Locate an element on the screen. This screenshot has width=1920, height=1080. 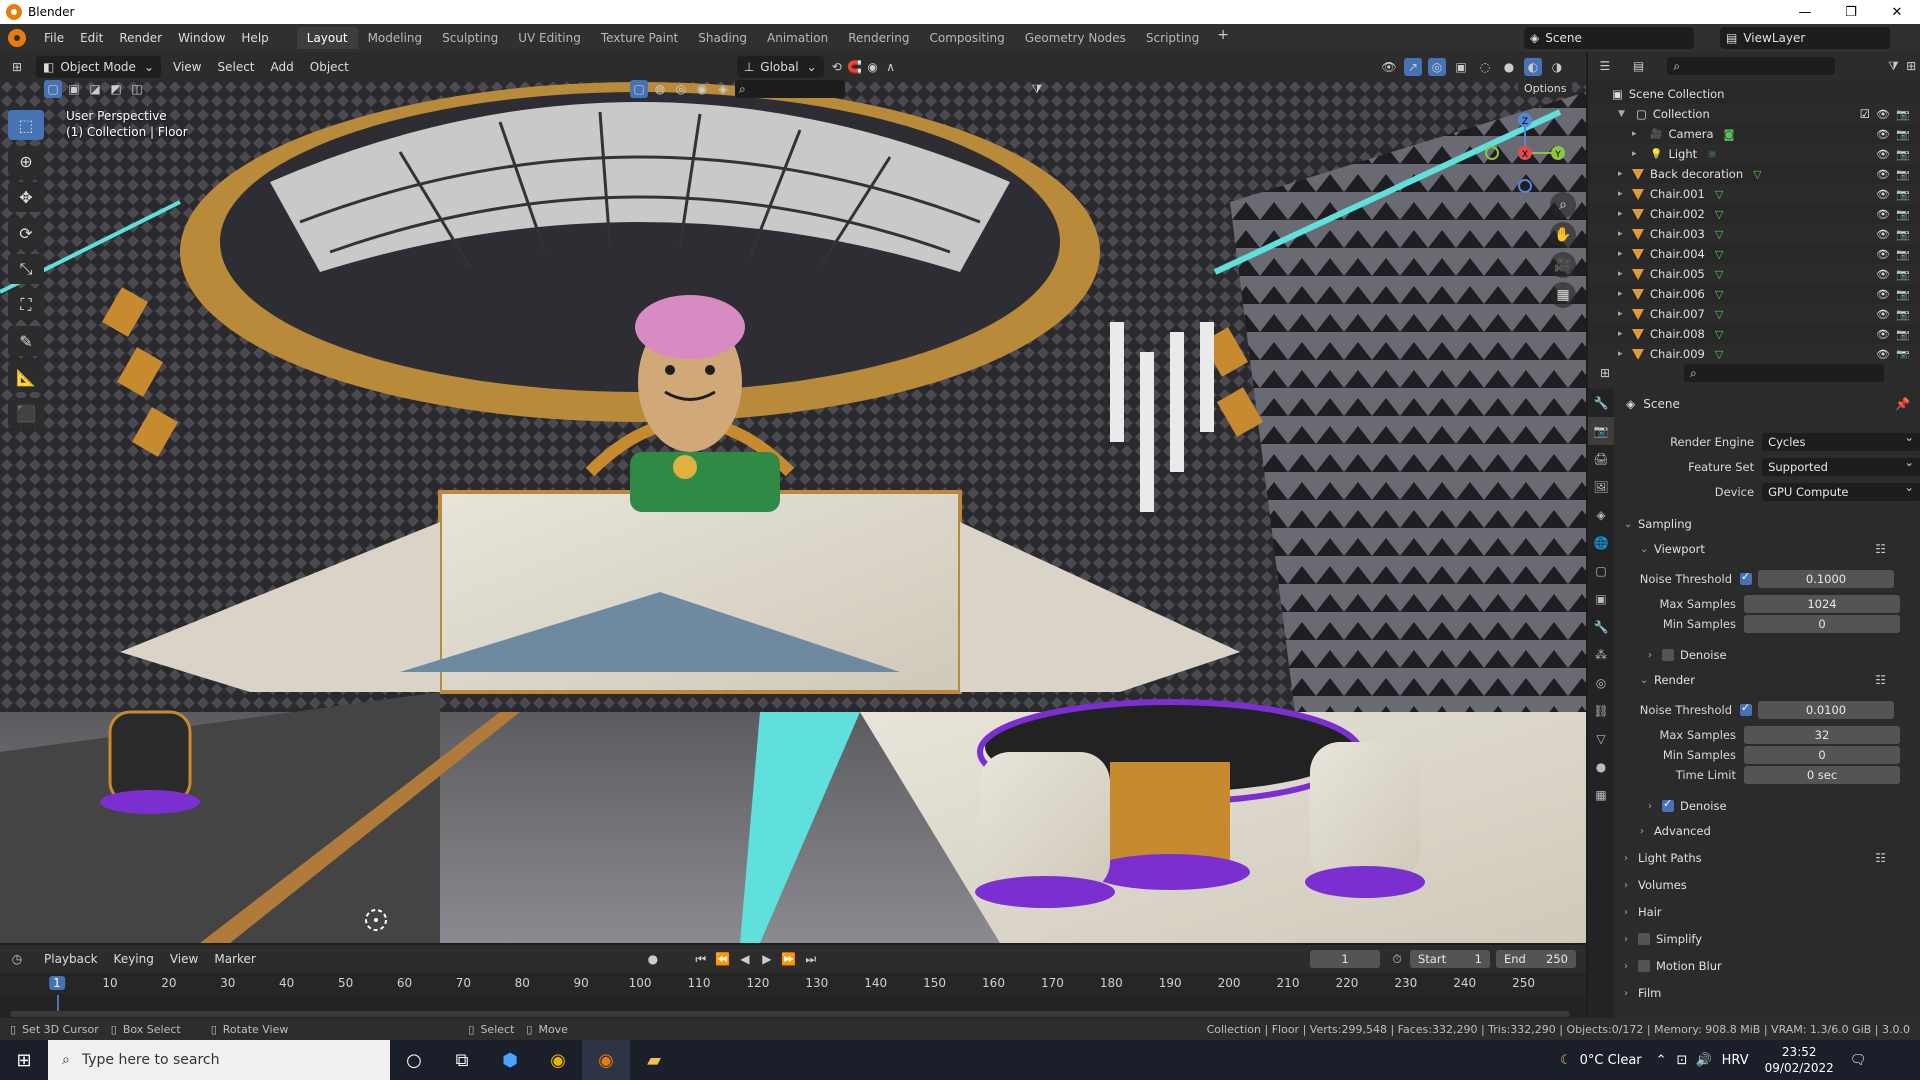
app-icon: ⬢ is located at coordinates (510, 1060).